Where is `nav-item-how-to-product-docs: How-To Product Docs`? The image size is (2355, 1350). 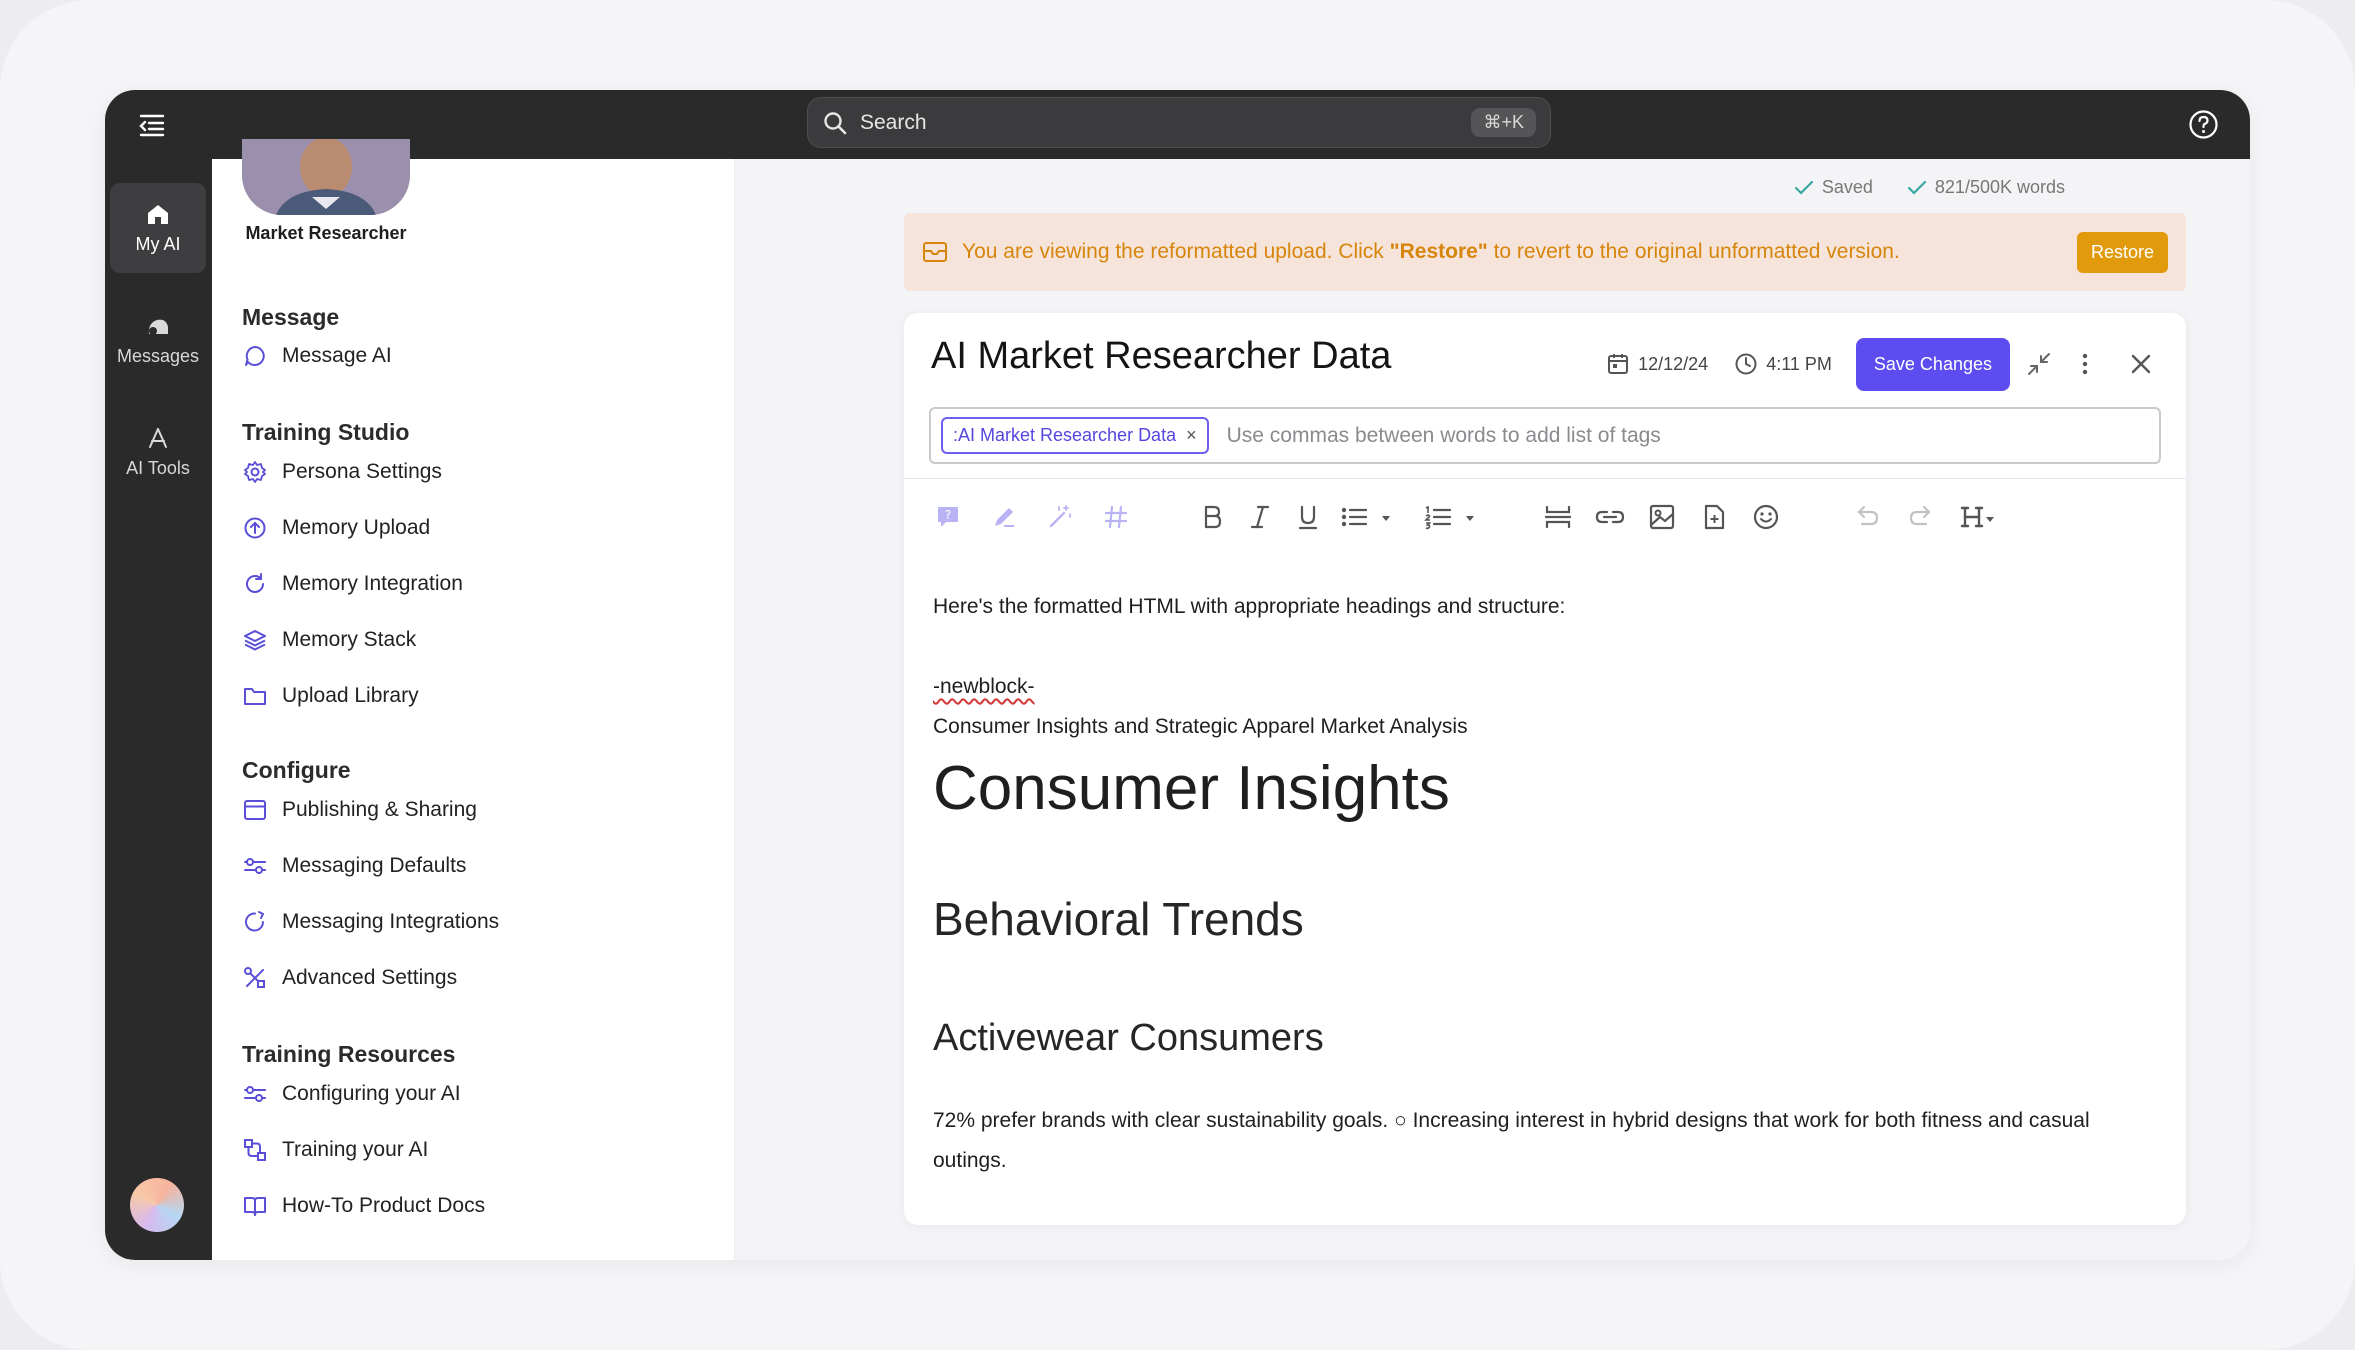
nav-item-how-to-product-docs: How-To Product Docs is located at coordinates (363, 1206).